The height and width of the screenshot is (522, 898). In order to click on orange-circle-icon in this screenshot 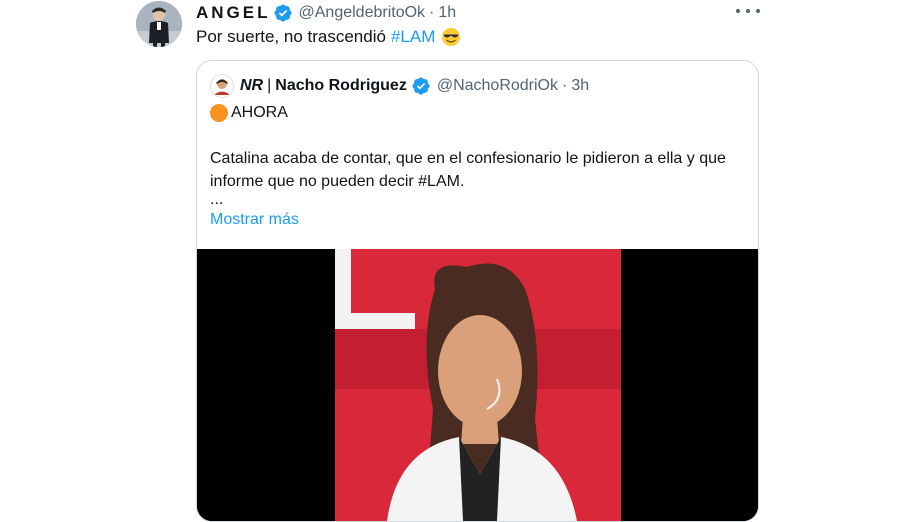, I will do `click(219, 113)`.